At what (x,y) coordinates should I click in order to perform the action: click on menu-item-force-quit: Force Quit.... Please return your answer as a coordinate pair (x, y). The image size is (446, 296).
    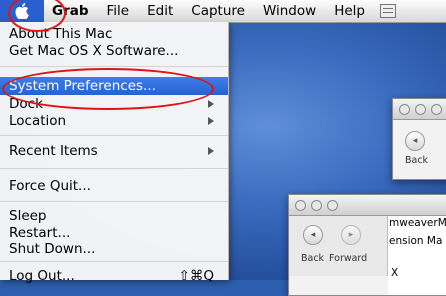
    Looking at the image, I should click on (114, 186).